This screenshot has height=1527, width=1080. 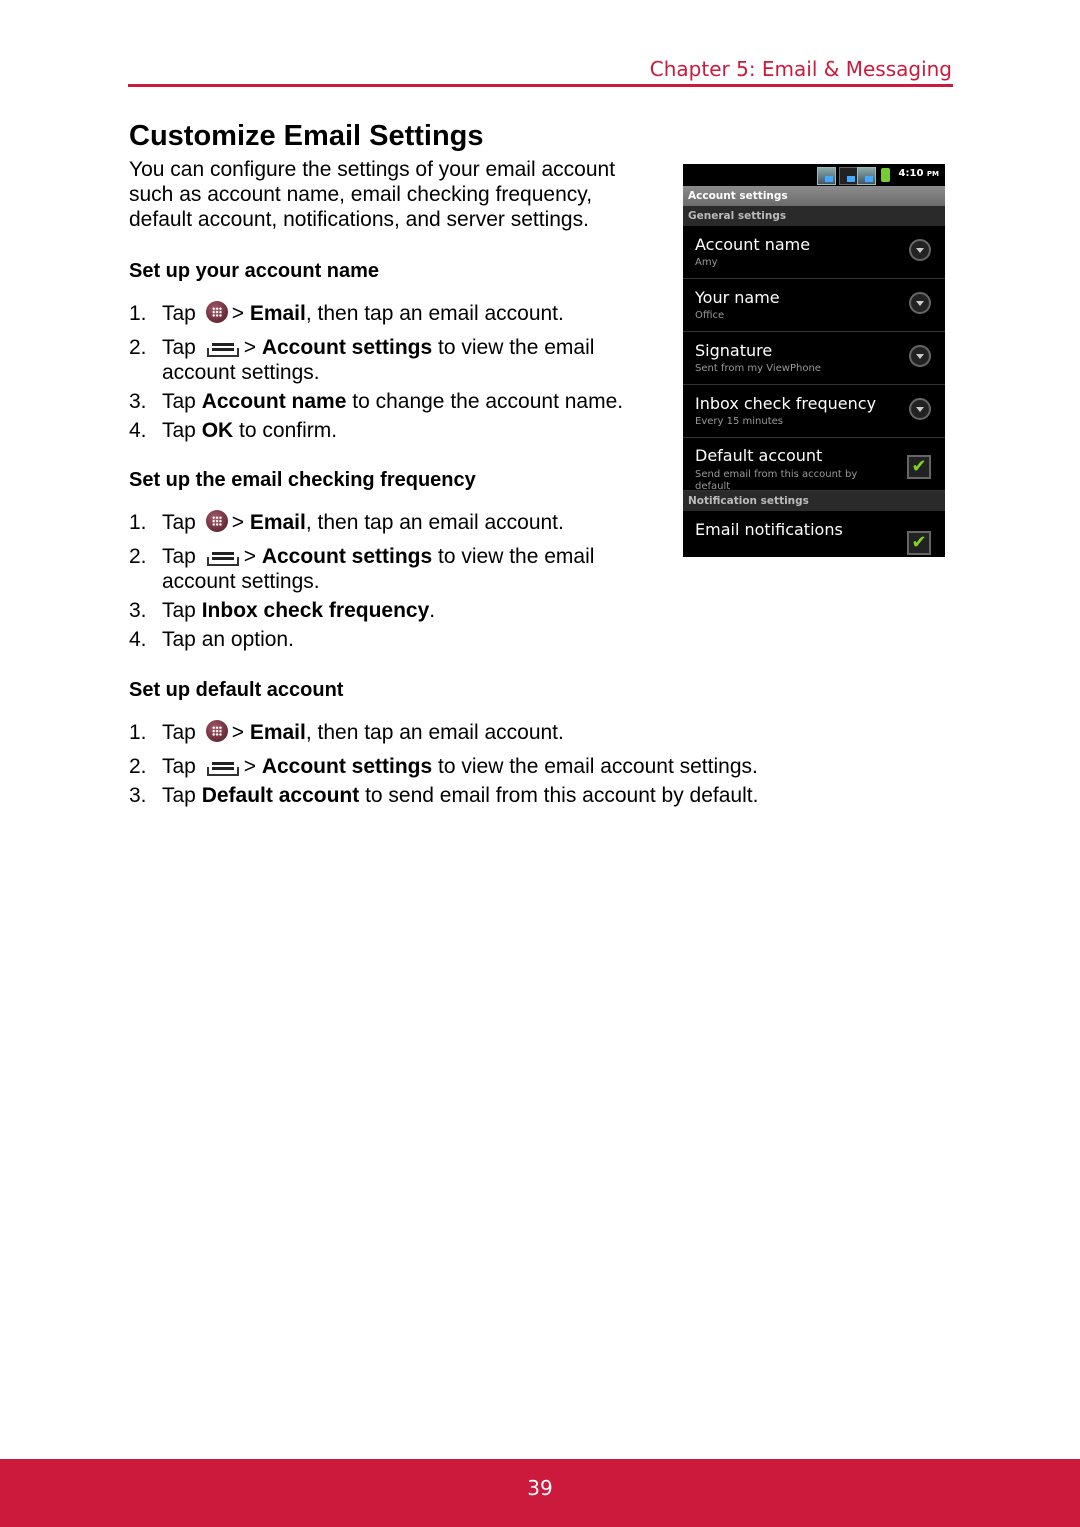 What do you see at coordinates (814, 175) in the screenshot?
I see `status-bar: 4:10 PM` at bounding box center [814, 175].